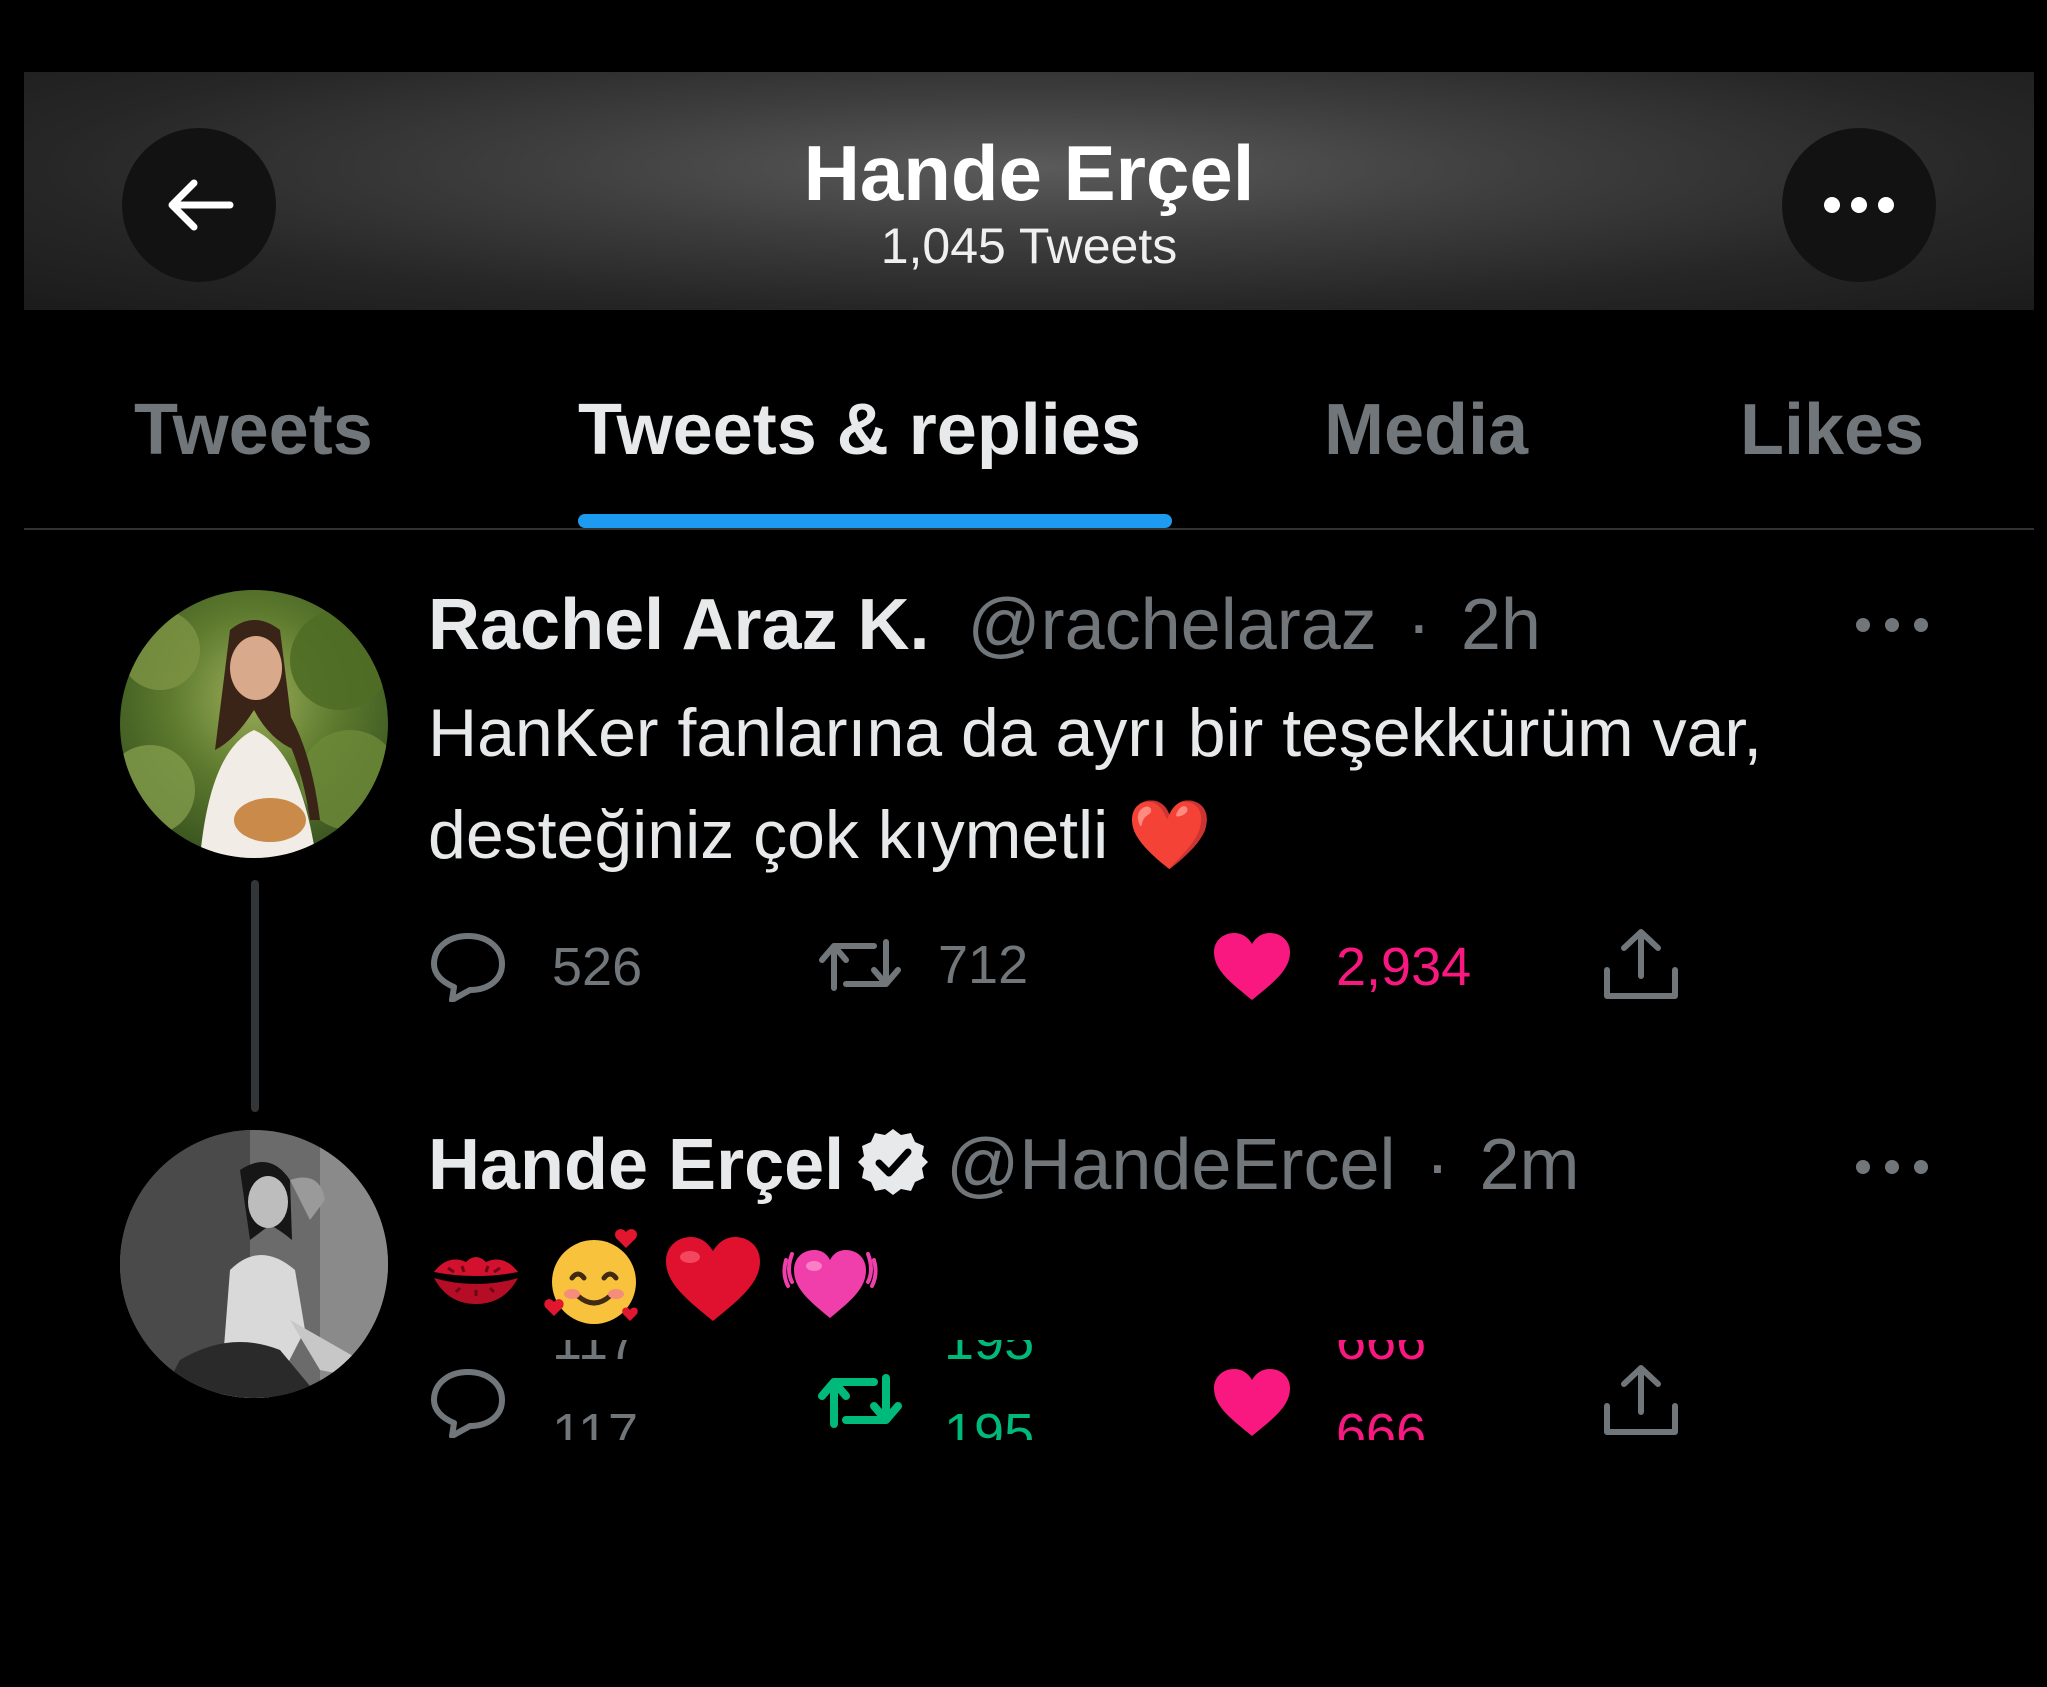  Describe the element at coordinates (989, 1421) in the screenshot. I see `retweet-count-next: 195` at that location.